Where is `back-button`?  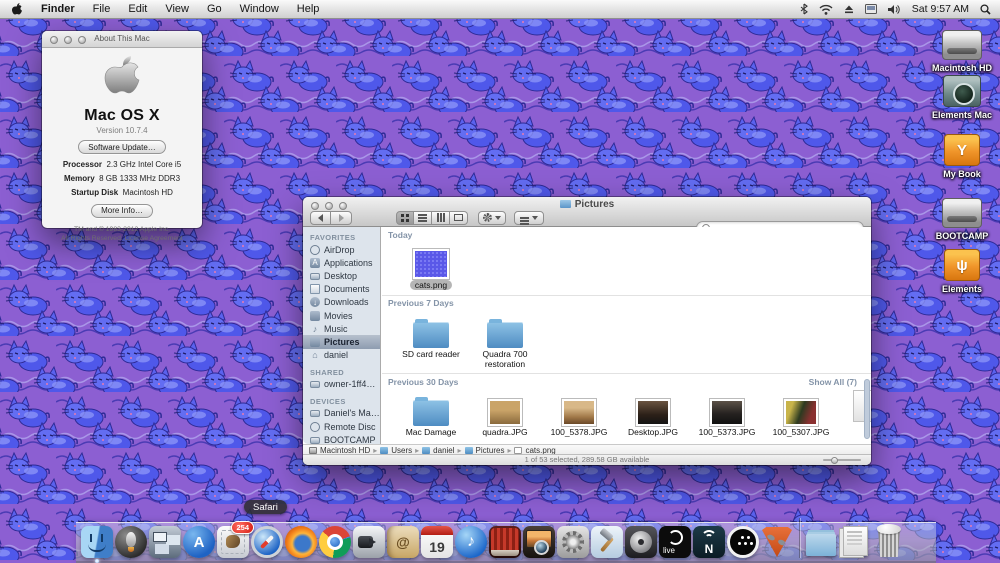 back-button is located at coordinates (320, 217).